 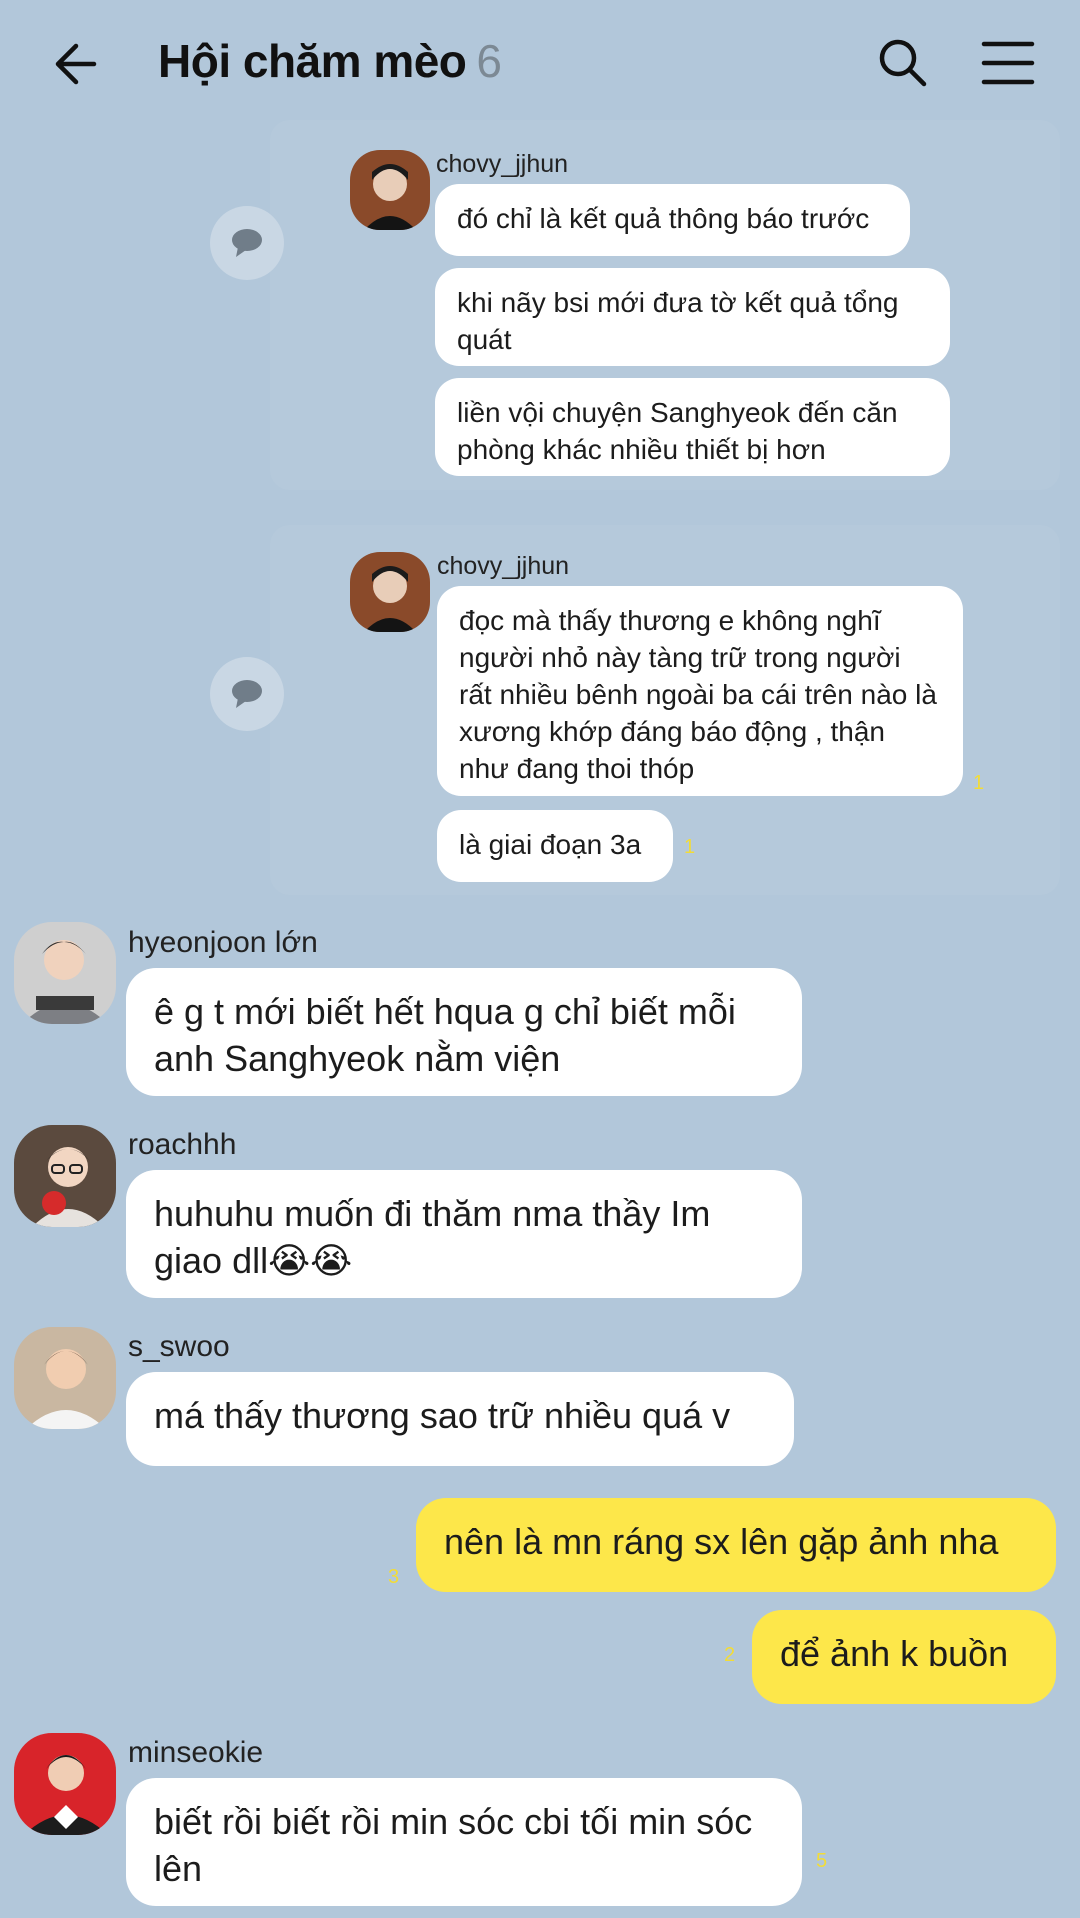 I want to click on chat-header: Hội chăm mèo 6, so click(x=540, y=65).